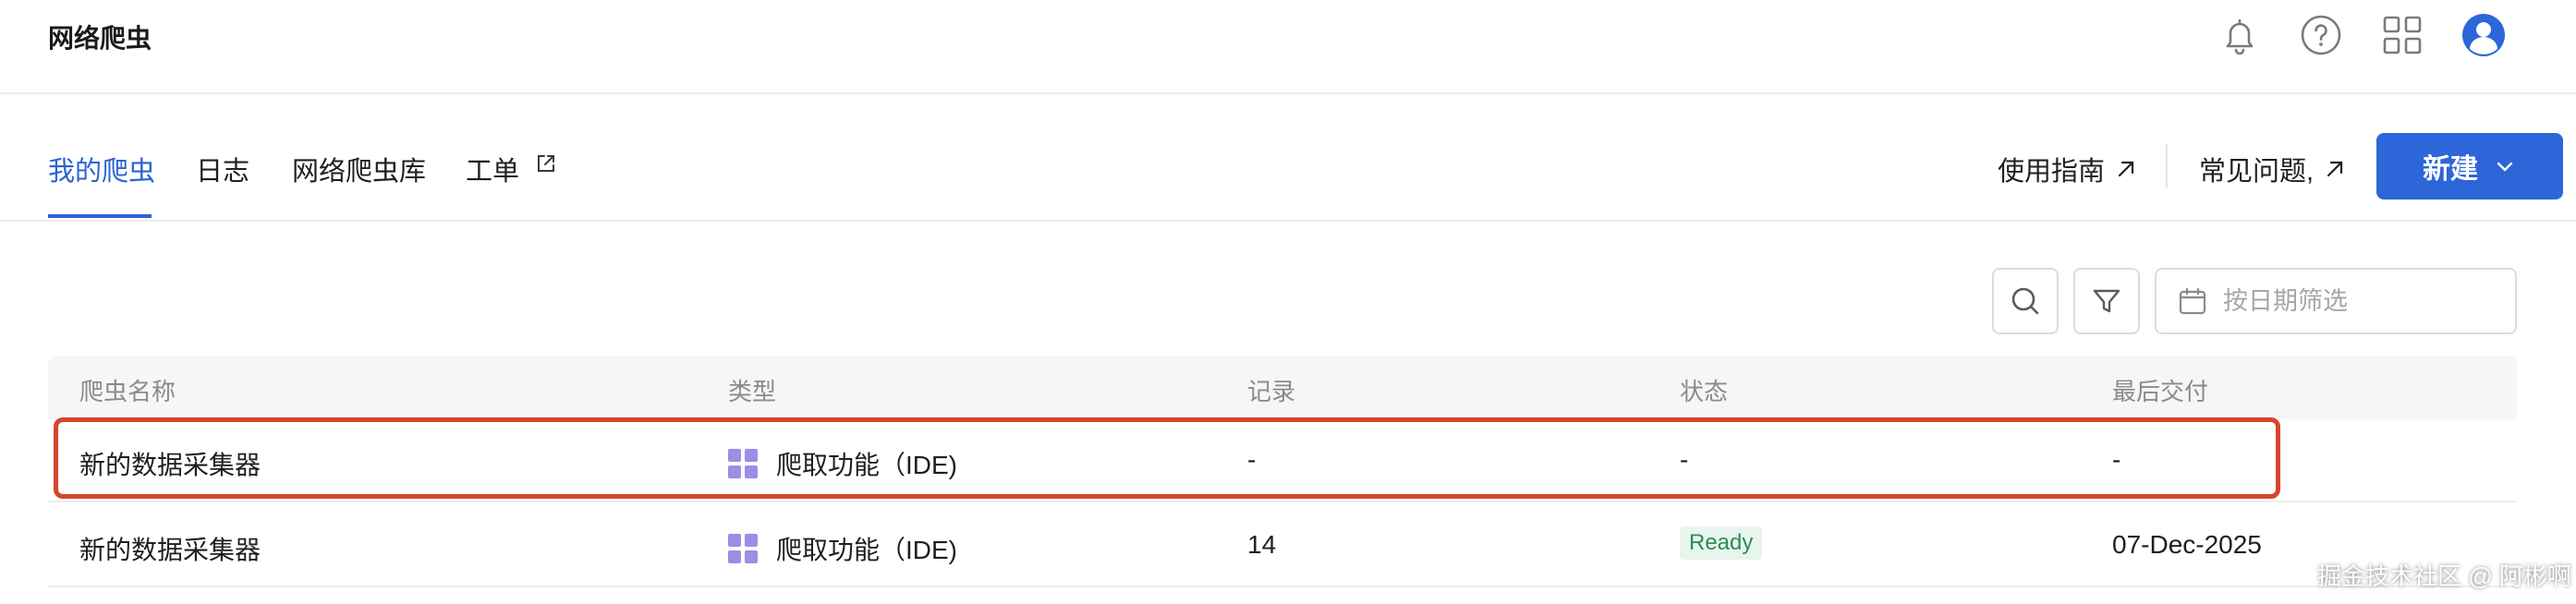 The image size is (2576, 604). I want to click on chevron-down-icon, so click(2505, 167).